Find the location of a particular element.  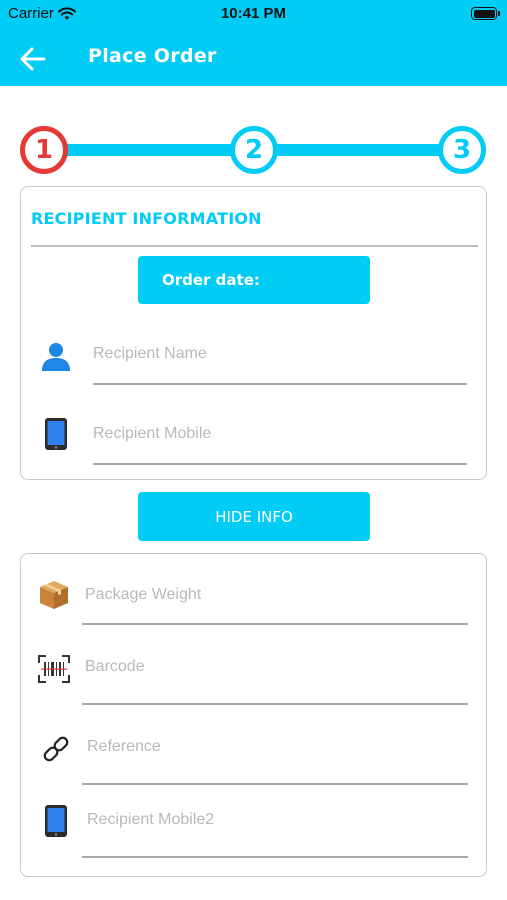

hide-info-button: HIDE INFO is located at coordinates (254, 516).